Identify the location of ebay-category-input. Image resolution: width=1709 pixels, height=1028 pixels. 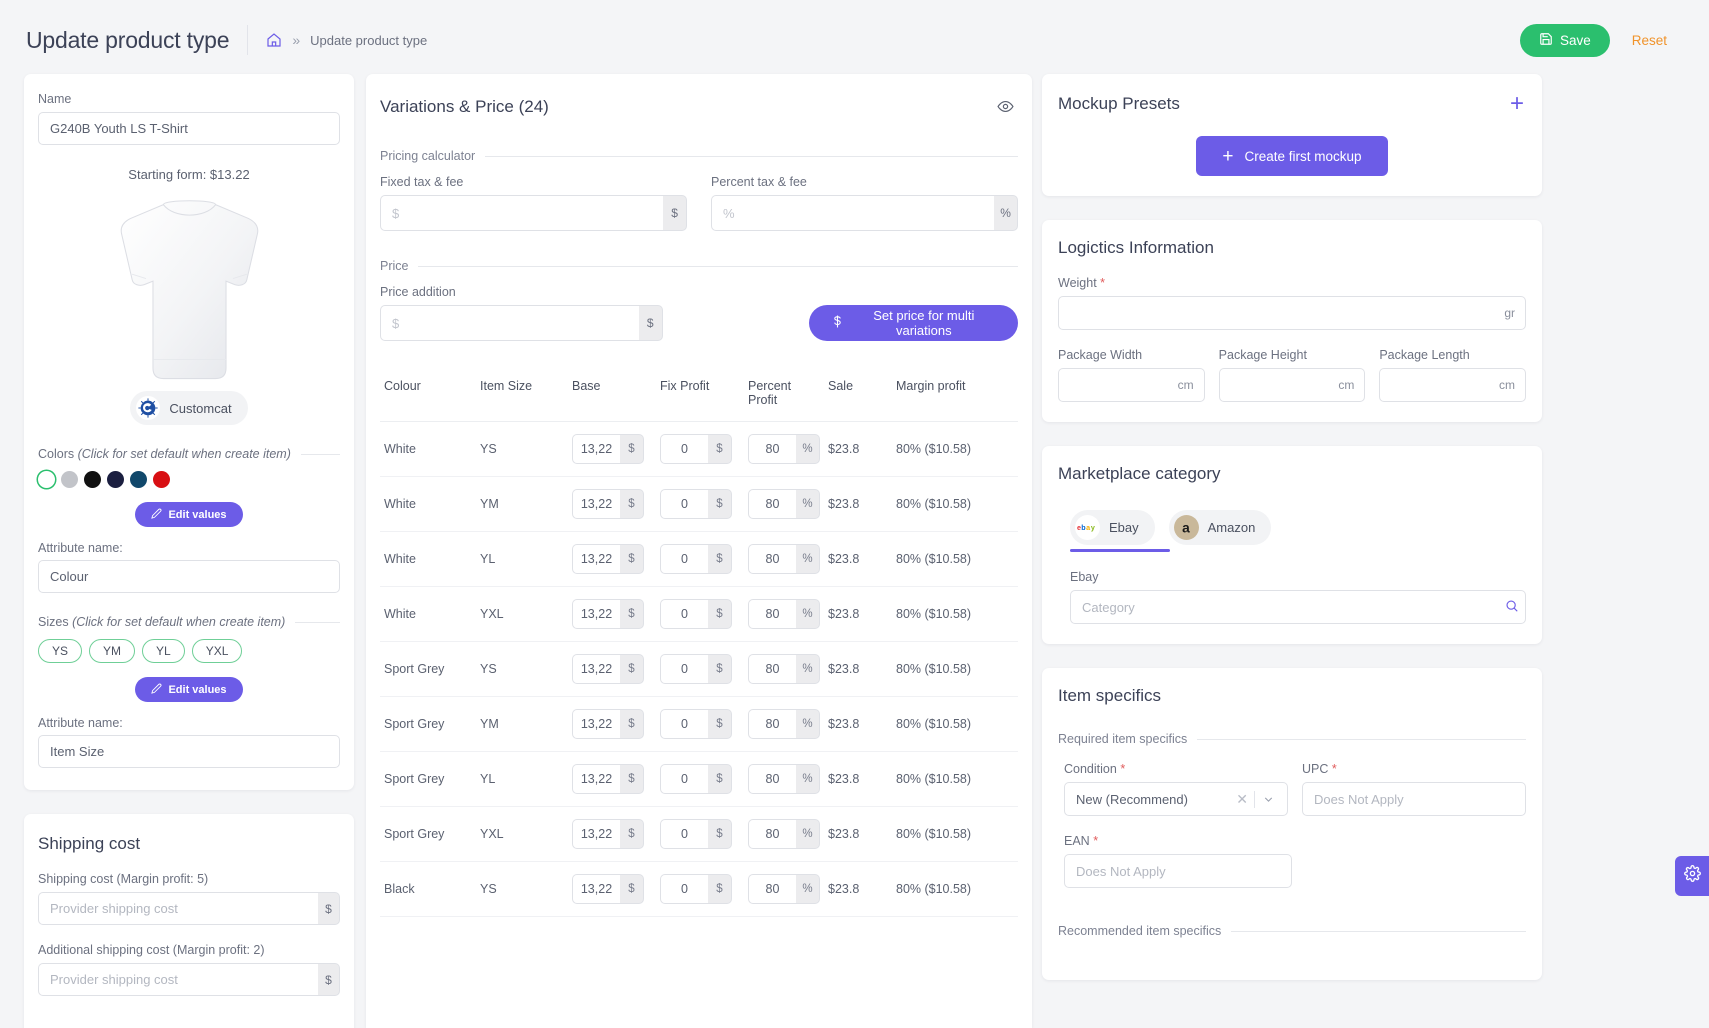
(1285, 607).